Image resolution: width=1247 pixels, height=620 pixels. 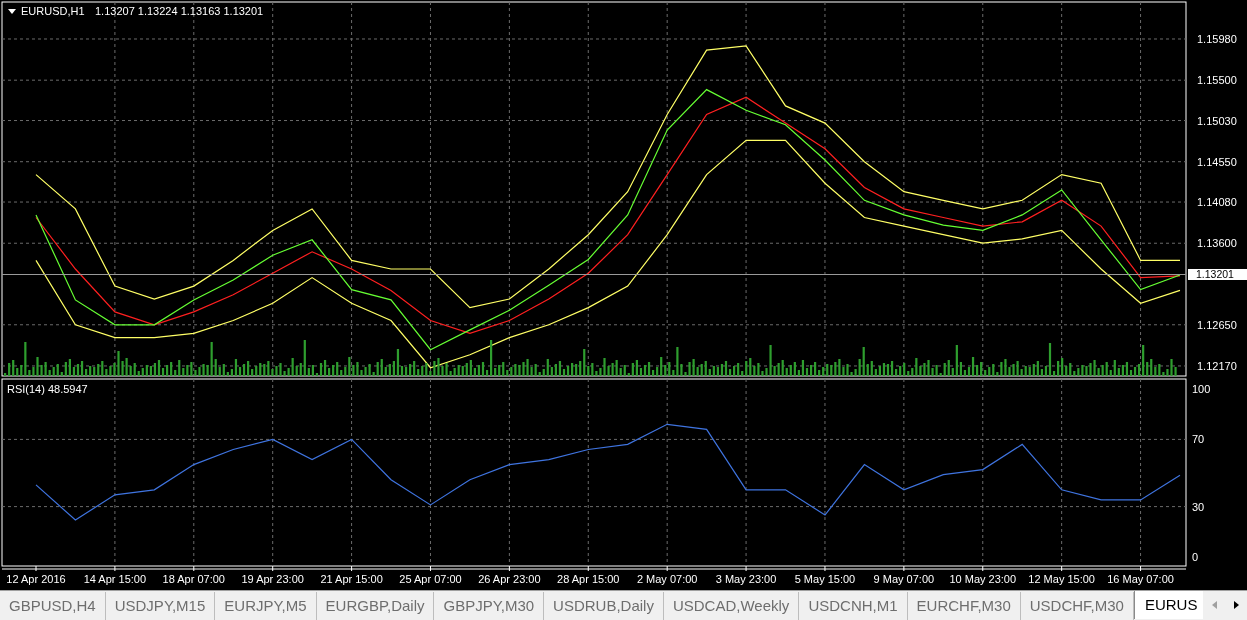 What do you see at coordinates (1201, 389) in the screenshot?
I see `rsi-axis-label: 100` at bounding box center [1201, 389].